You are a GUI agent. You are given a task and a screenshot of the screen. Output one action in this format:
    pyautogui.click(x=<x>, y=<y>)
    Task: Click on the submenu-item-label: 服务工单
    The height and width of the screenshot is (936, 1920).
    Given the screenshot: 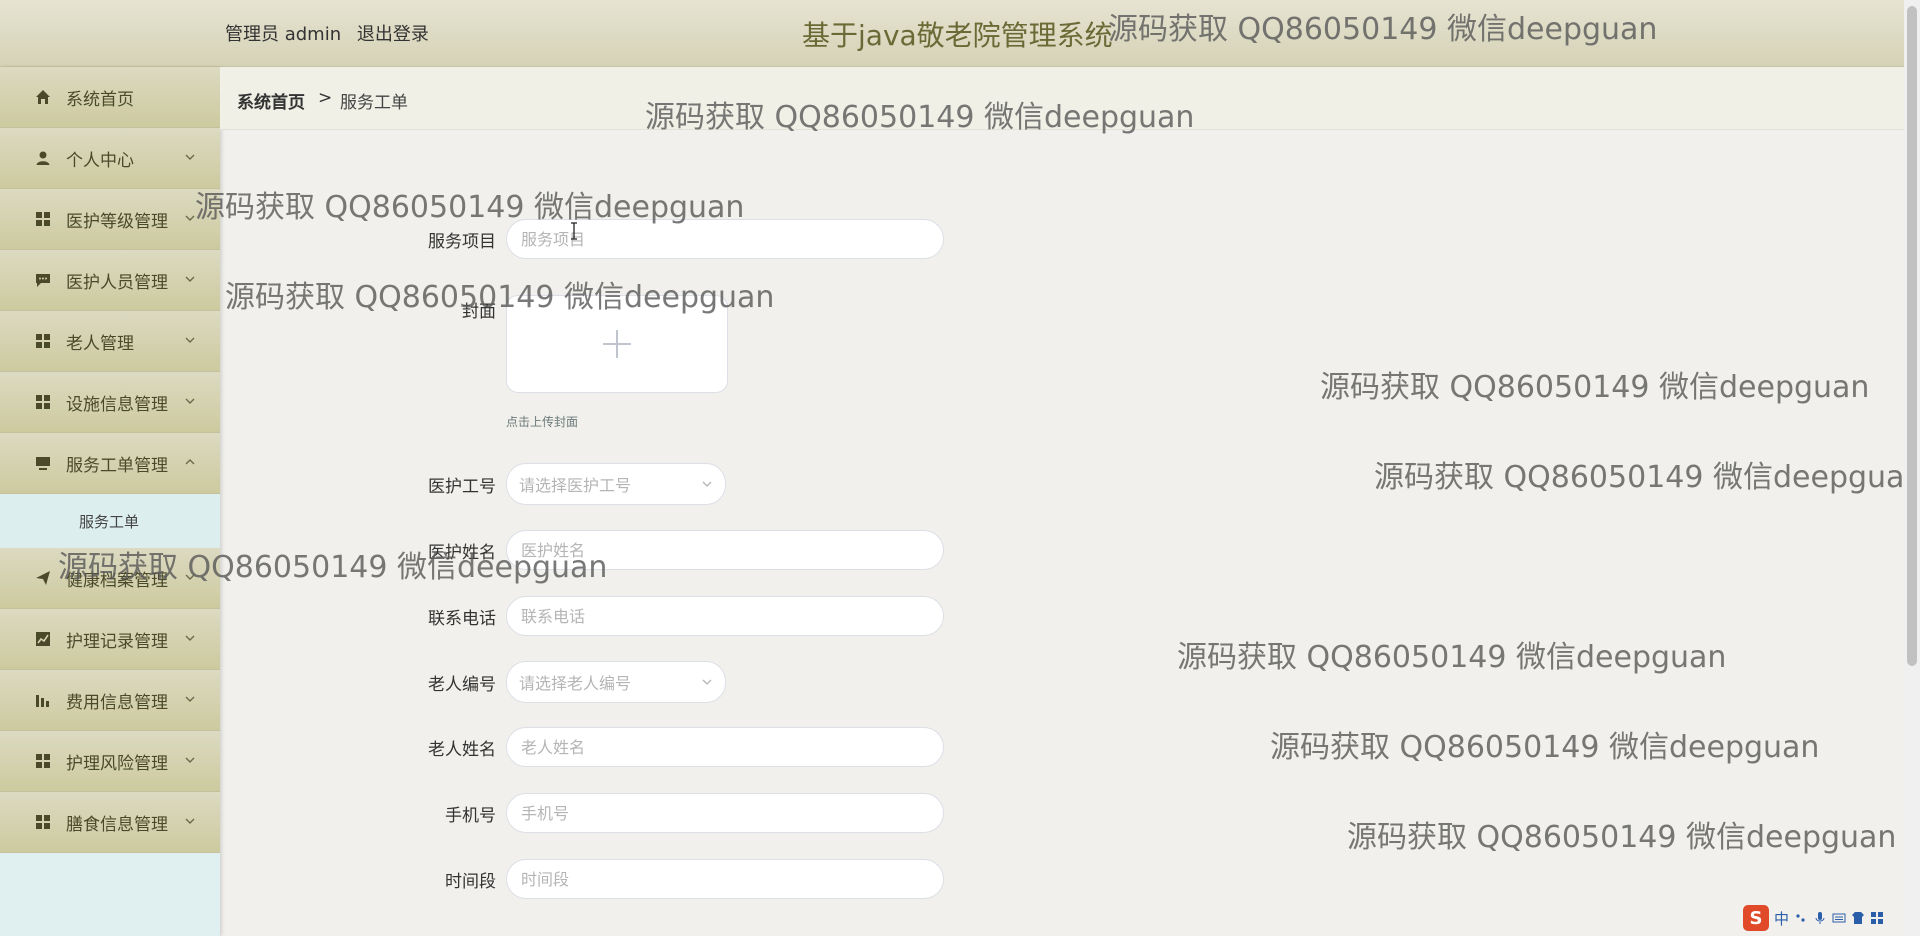 What is the action you would take?
    pyautogui.click(x=109, y=521)
    